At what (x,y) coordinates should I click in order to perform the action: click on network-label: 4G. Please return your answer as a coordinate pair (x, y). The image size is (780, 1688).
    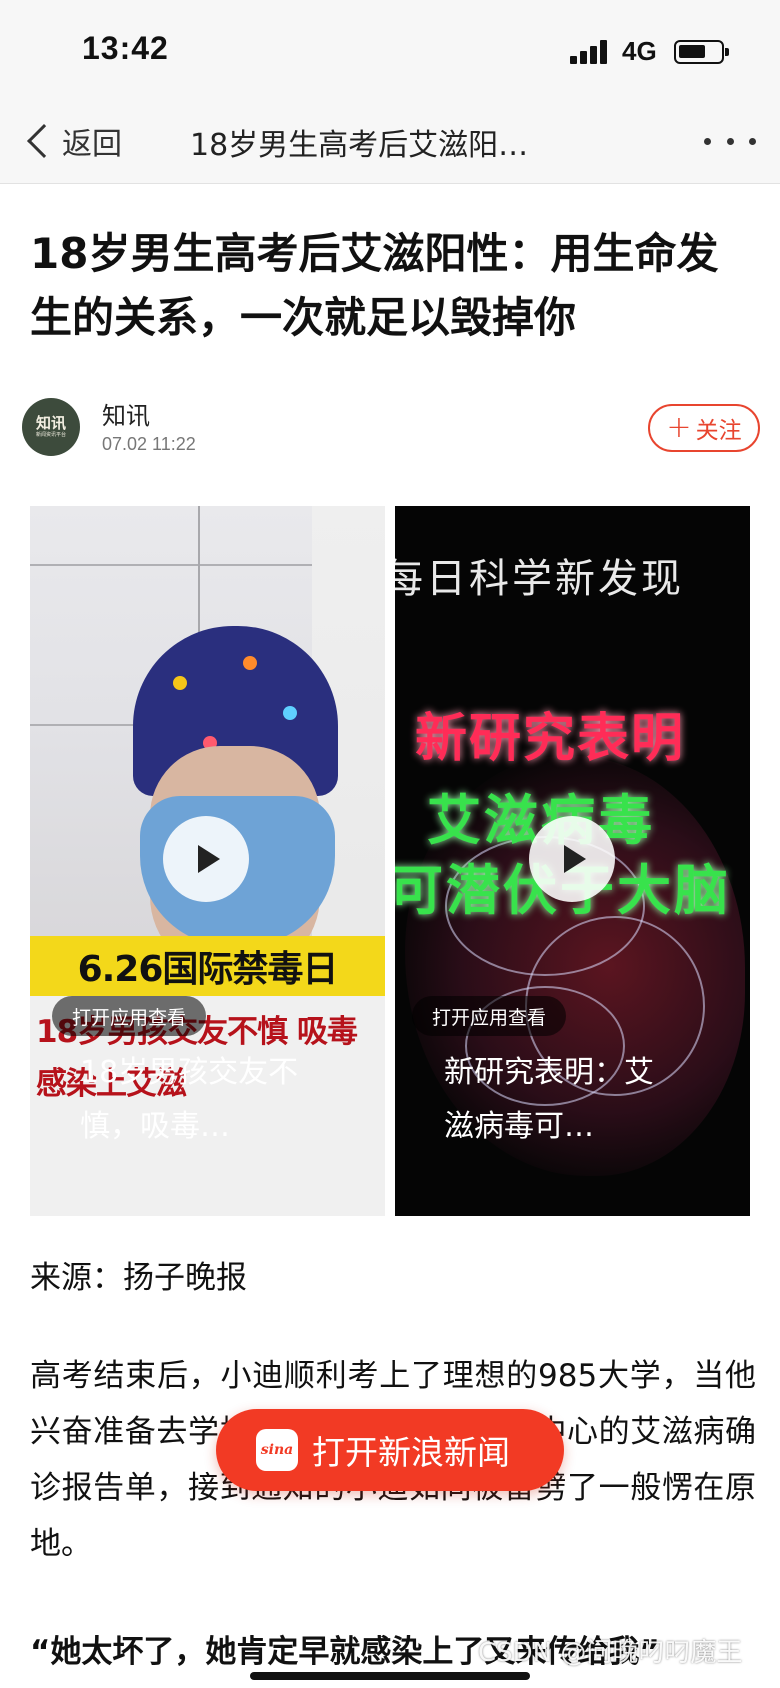
    Looking at the image, I should click on (639, 51).